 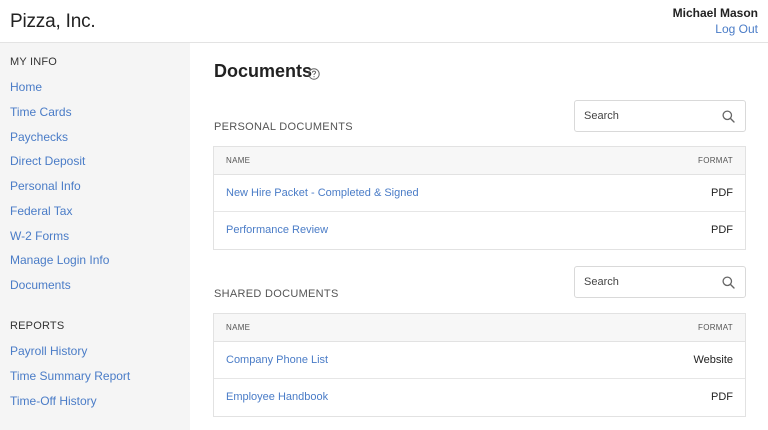 I want to click on table-row: New Hire Packet - Completed & Signed PDF, so click(x=479, y=193).